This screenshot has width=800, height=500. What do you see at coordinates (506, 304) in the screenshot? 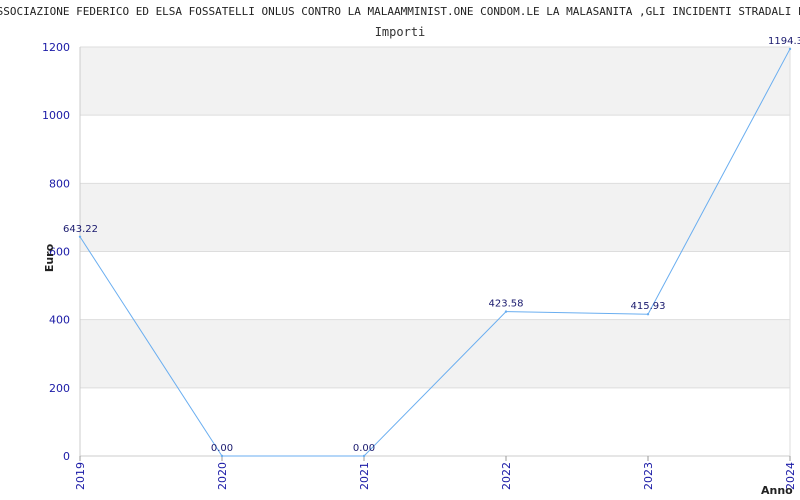
I see `data-label: 423.58` at bounding box center [506, 304].